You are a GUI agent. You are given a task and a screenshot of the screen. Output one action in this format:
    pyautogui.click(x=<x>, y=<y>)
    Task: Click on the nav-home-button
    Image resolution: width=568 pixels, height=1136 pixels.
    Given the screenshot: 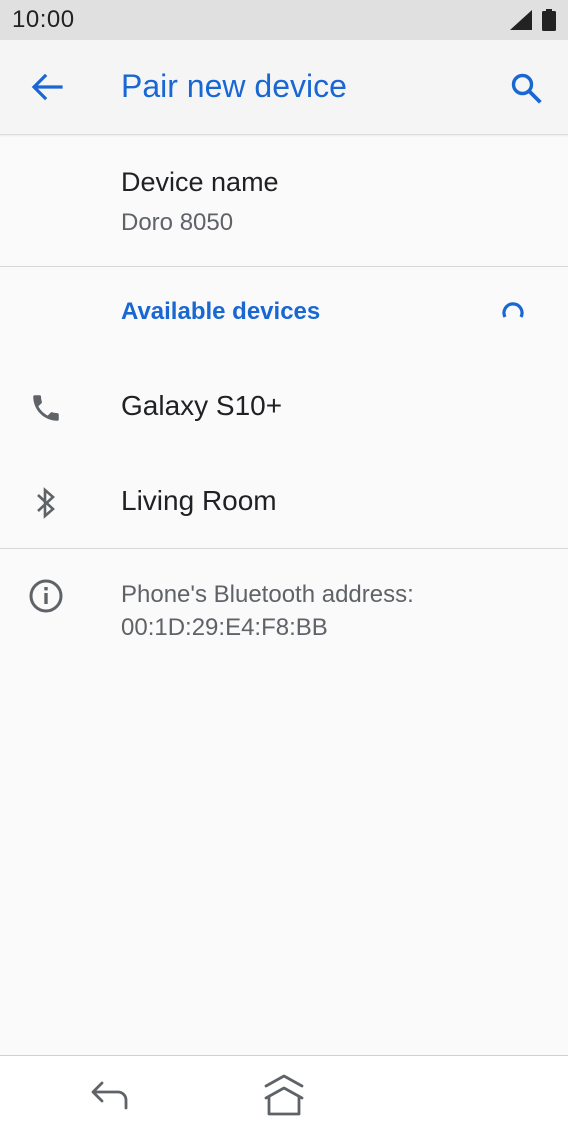 What is the action you would take?
    pyautogui.click(x=284, y=1095)
    